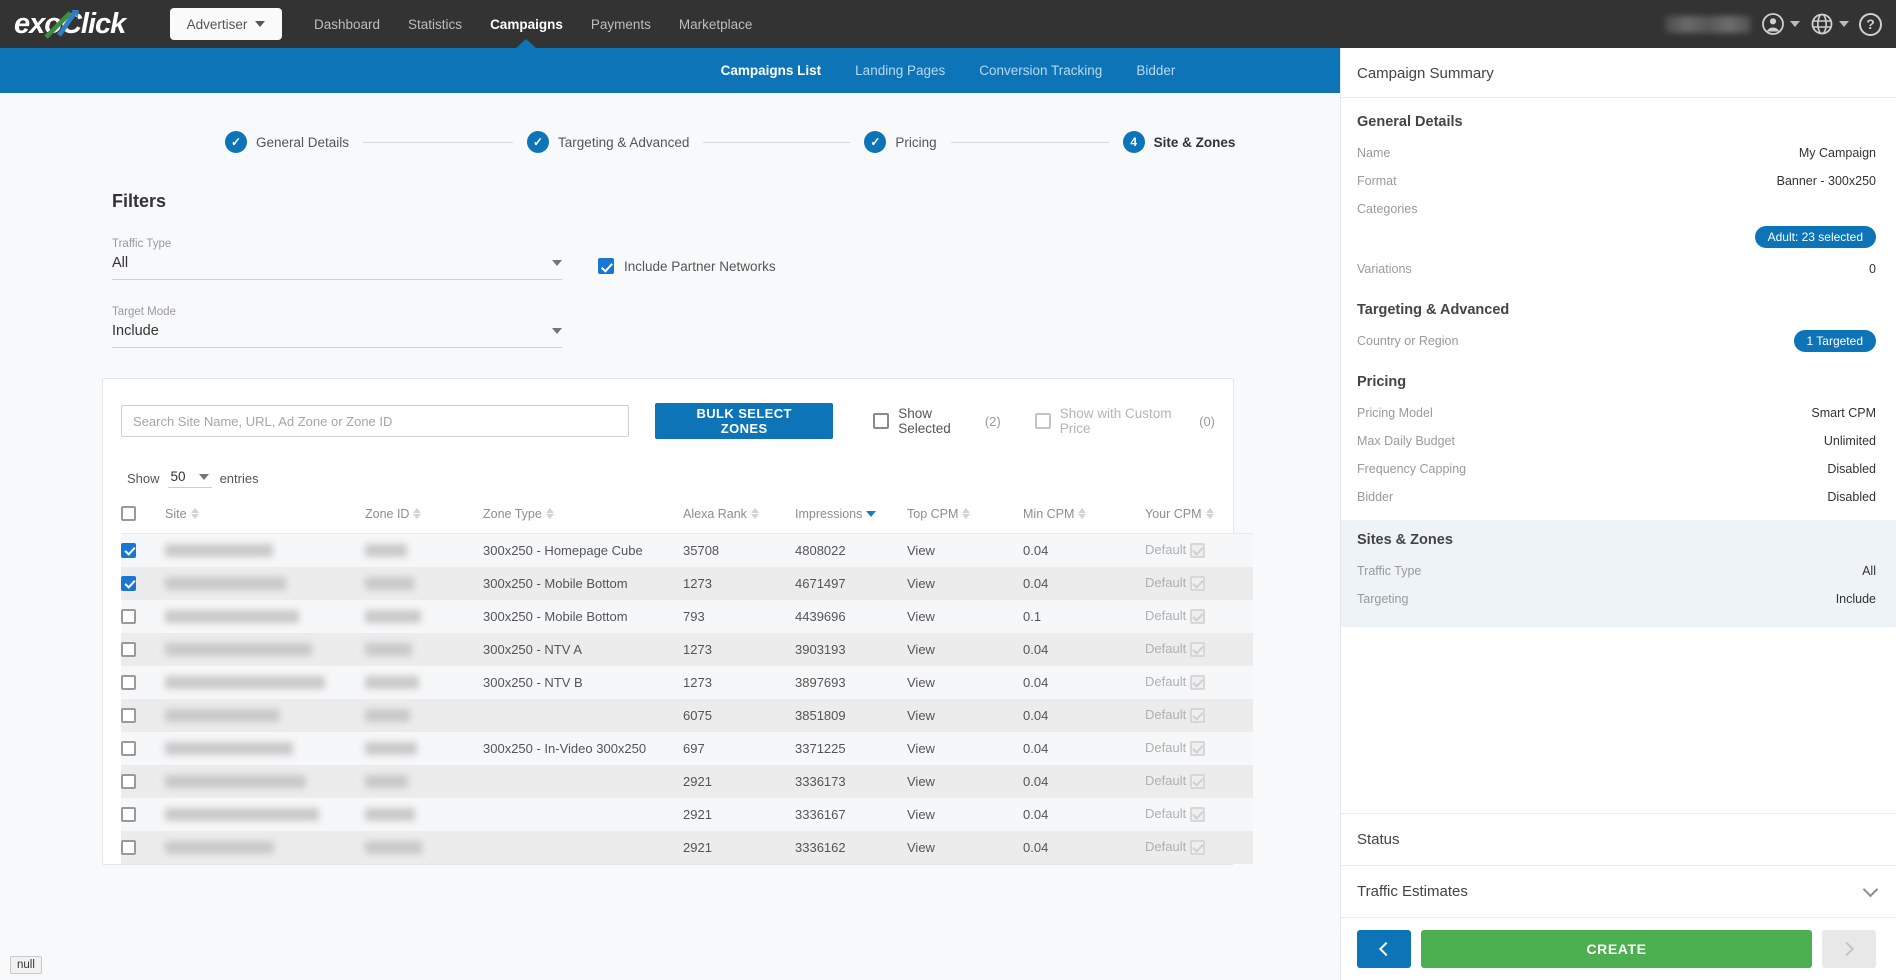 The width and height of the screenshot is (1896, 980). I want to click on account-menu, so click(1780, 24).